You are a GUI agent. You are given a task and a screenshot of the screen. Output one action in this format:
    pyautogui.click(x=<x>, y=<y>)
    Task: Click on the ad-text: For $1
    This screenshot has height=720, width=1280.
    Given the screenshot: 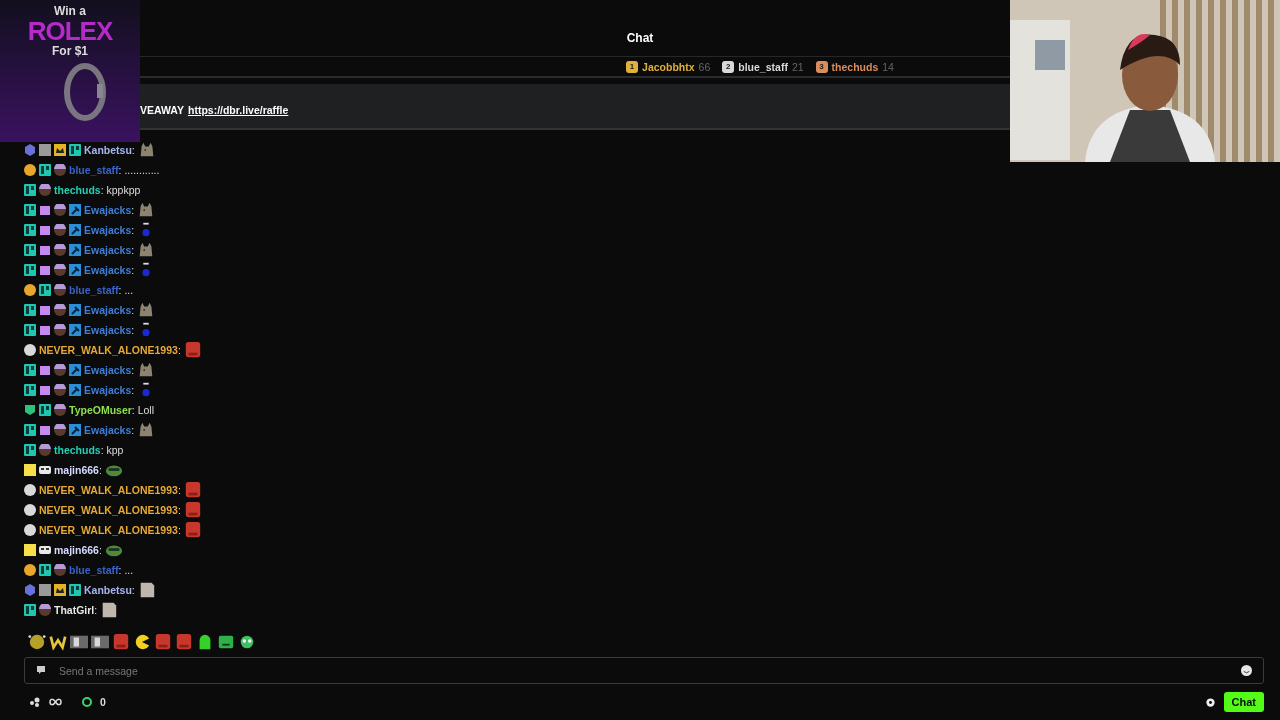 What is the action you would take?
    pyautogui.click(x=70, y=51)
    